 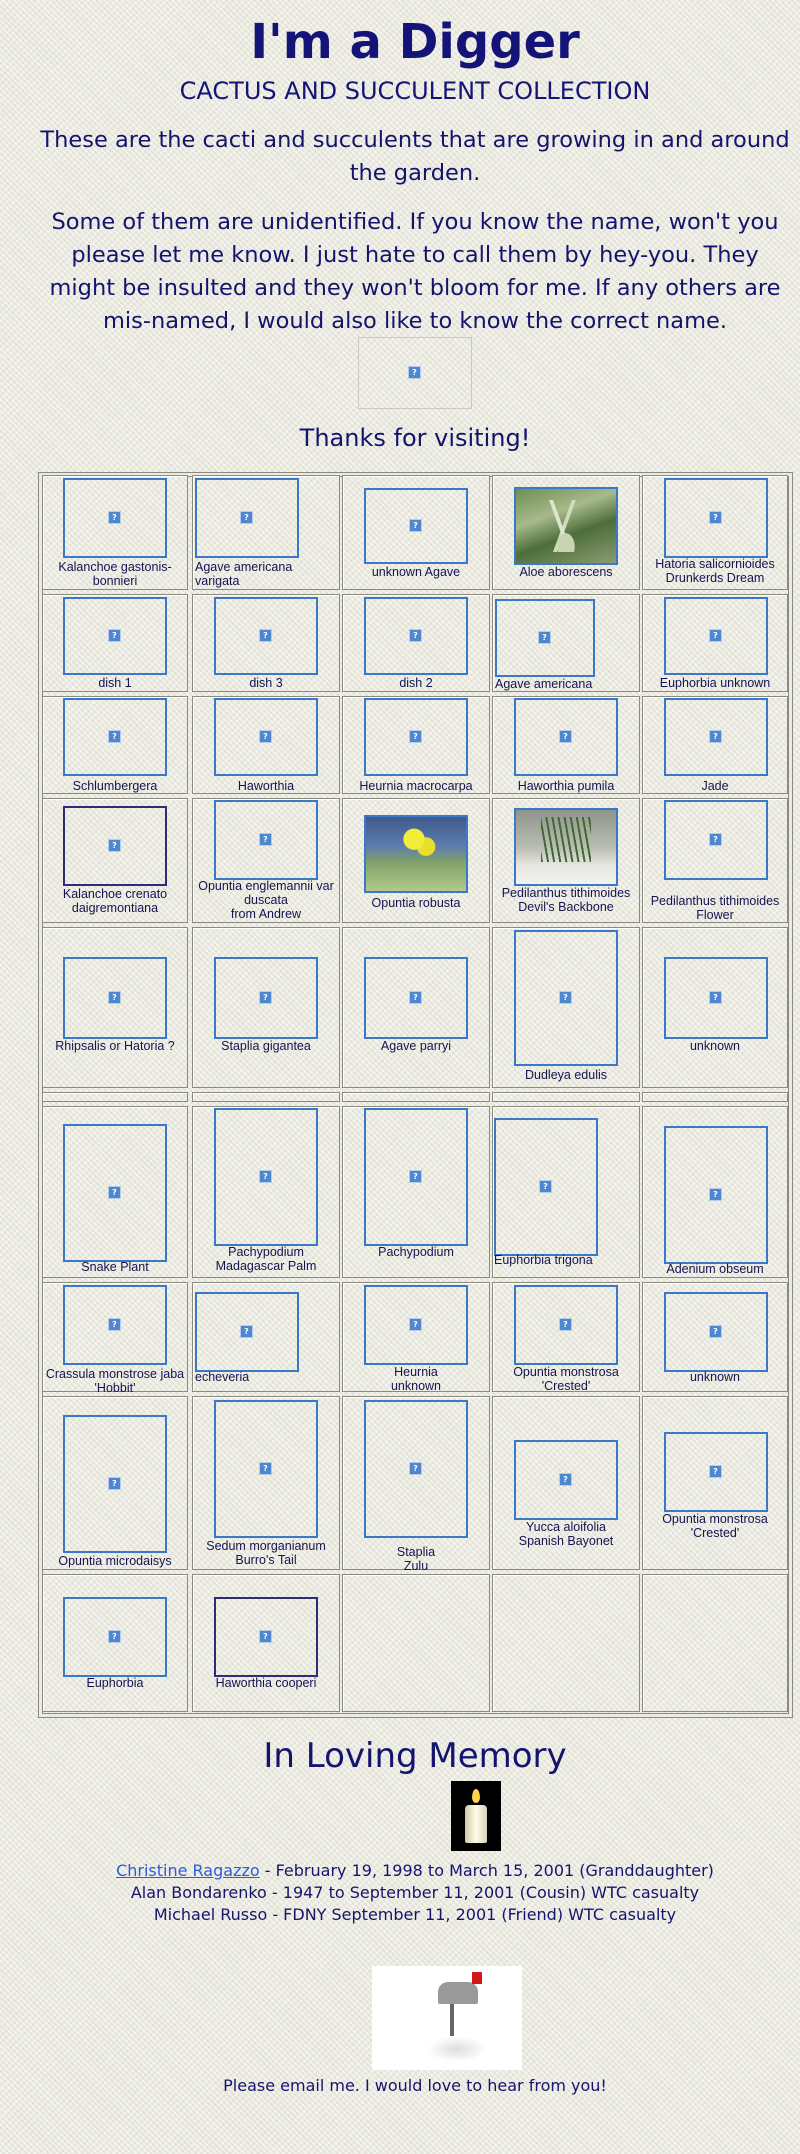 I want to click on memorial-heading: In Loving Memory, so click(x=415, y=1756).